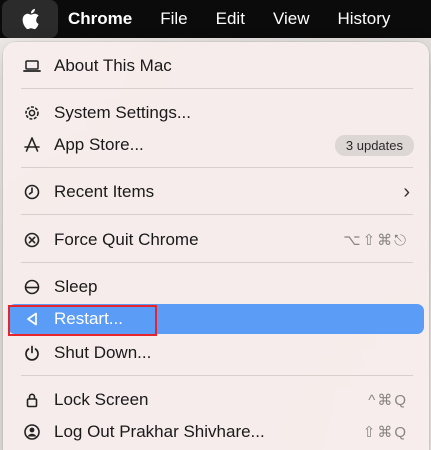 Image resolution: width=431 pixels, height=450 pixels. I want to click on menu-item-label: Force Quit Chrome, so click(126, 239).